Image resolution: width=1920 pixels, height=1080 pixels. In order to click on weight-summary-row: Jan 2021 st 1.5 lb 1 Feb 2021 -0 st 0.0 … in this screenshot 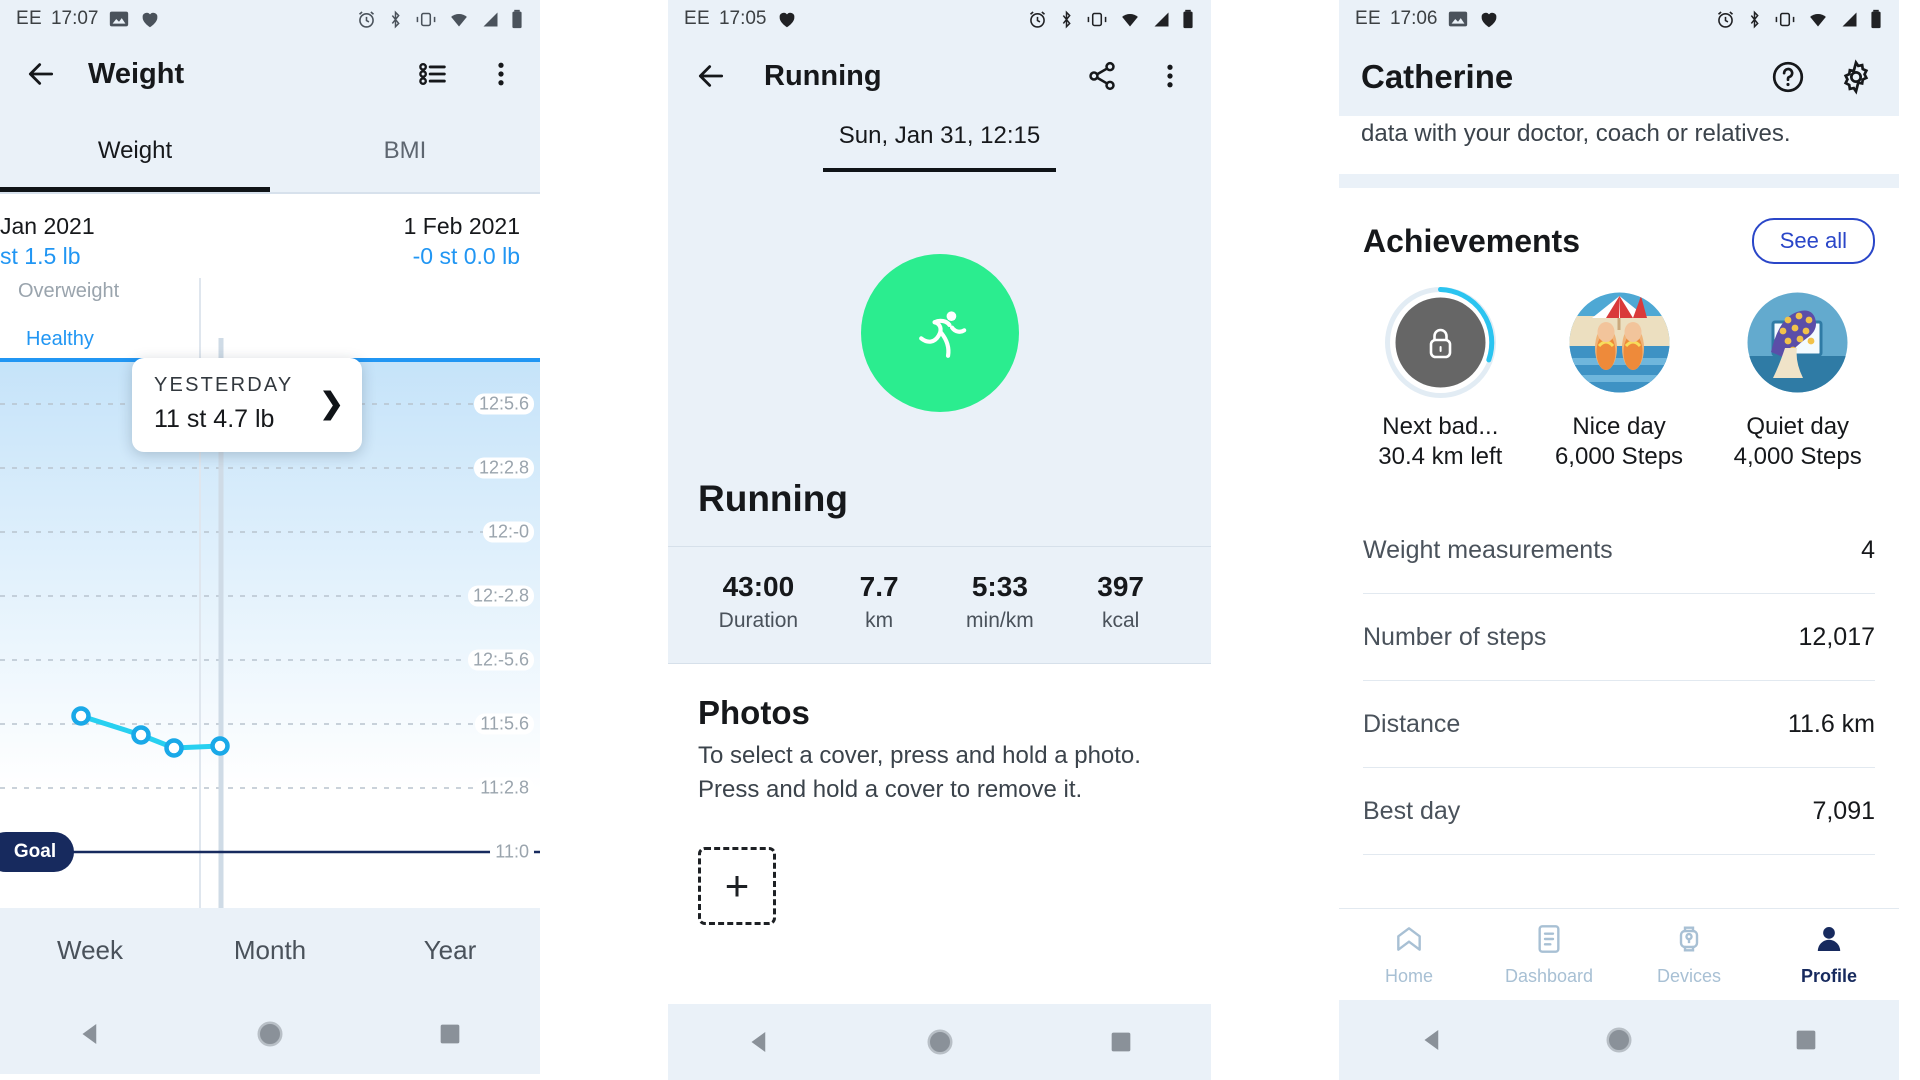, I will do `click(270, 236)`.